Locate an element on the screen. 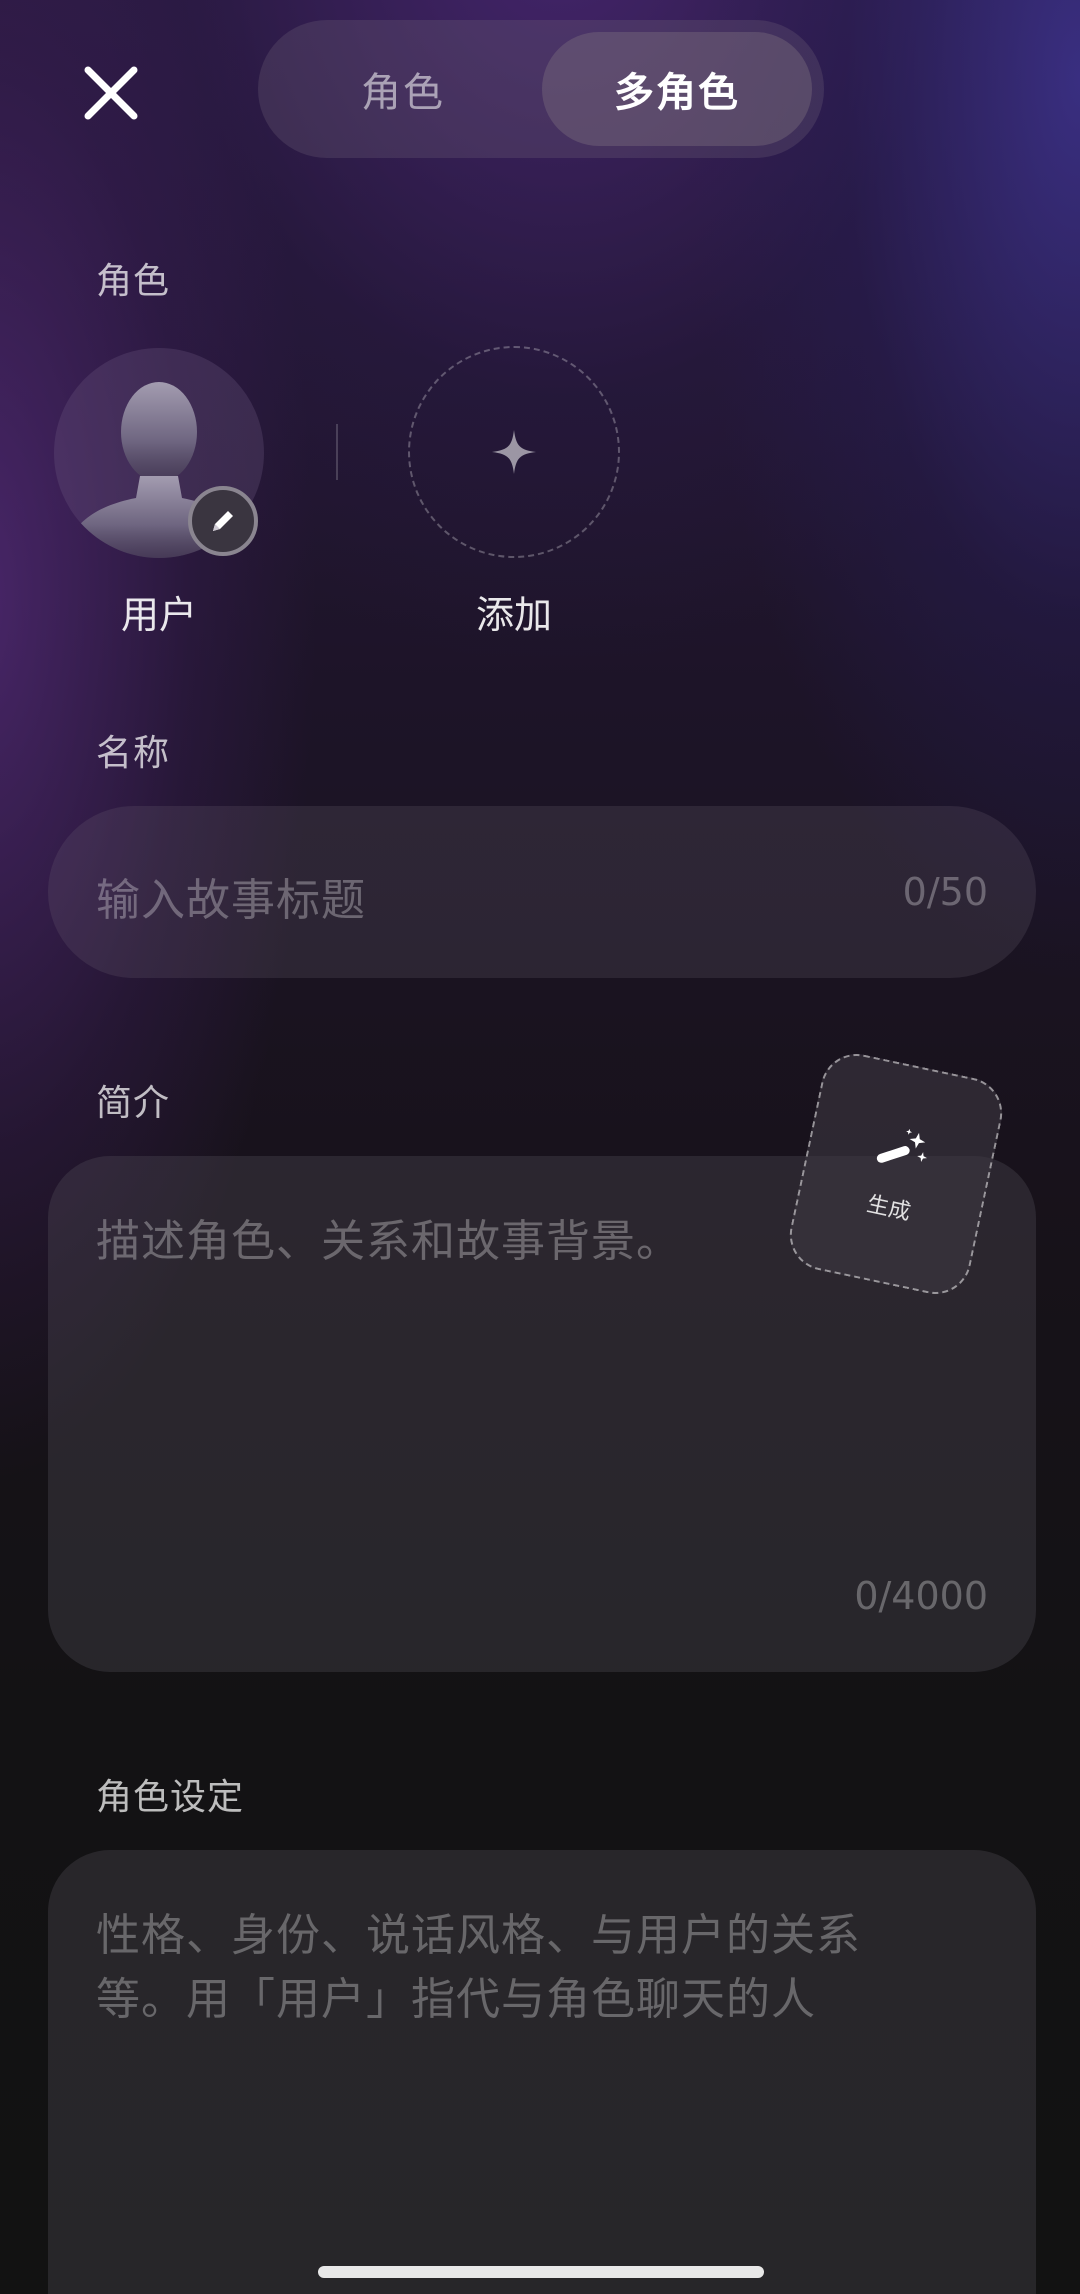 This screenshot has height=2294, width=1080. persona-placeholder-line-1: 性格、身份、说话风格、与用户的关系 is located at coordinates (478, 1935).